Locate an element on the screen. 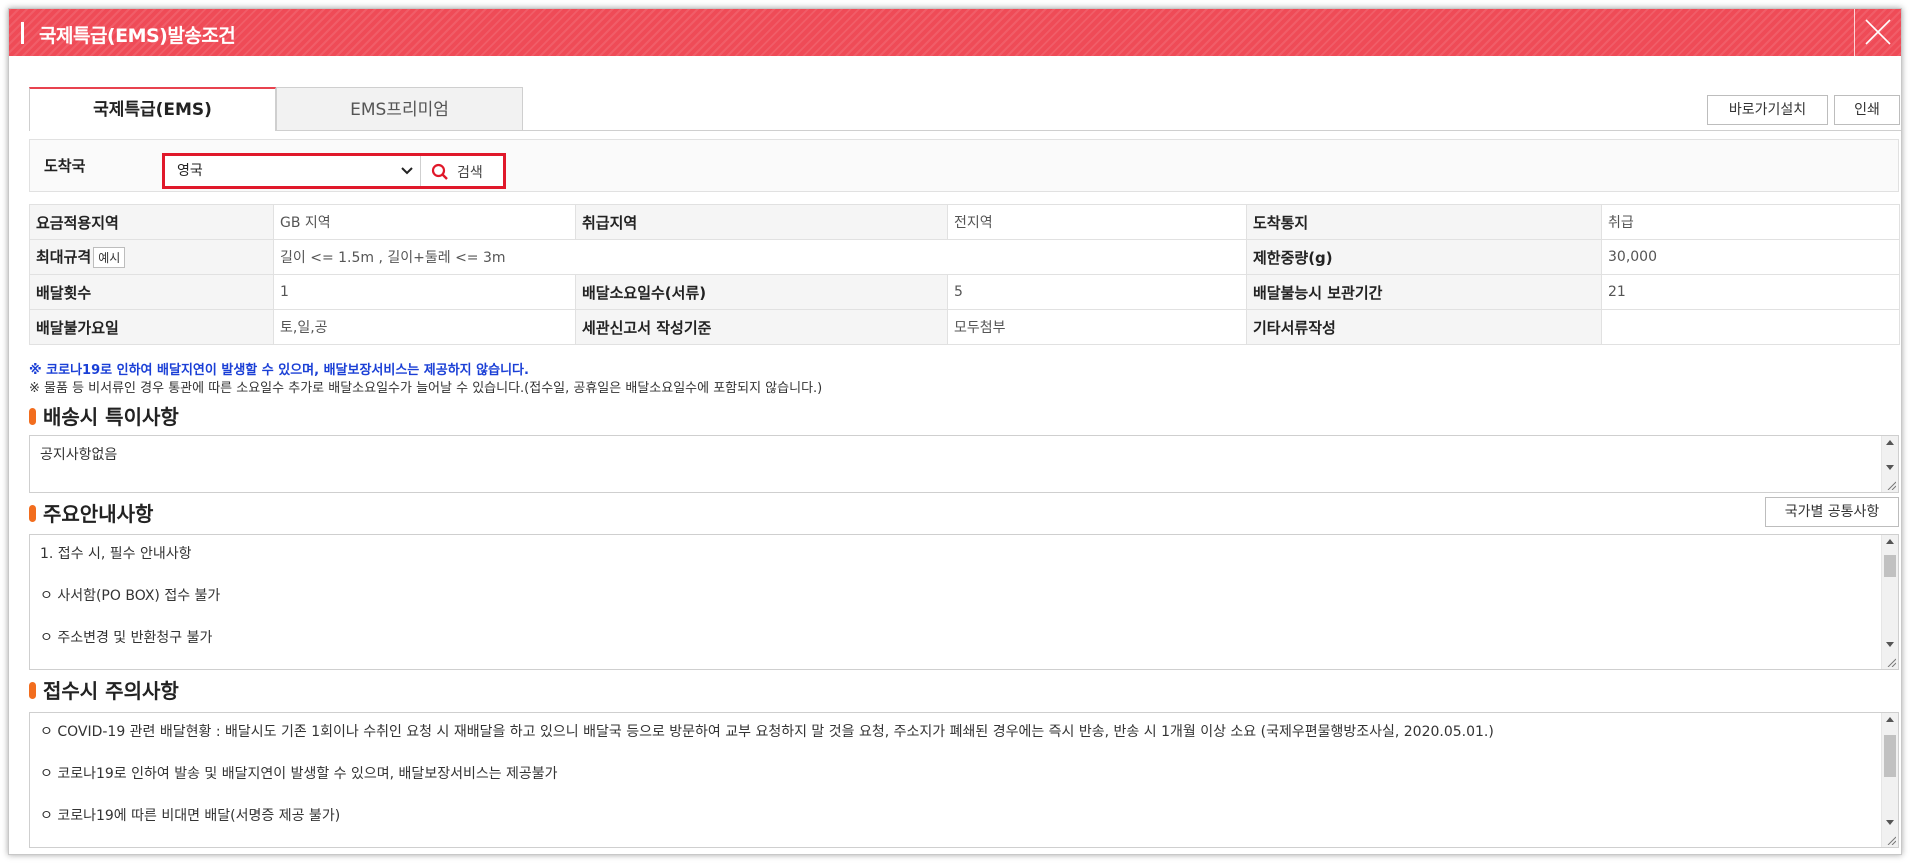 Image resolution: width=1914 pixels, height=864 pixels. text-line: ㅇ 사서함(PO BOX) 접수 불가 is located at coordinates (130, 596).